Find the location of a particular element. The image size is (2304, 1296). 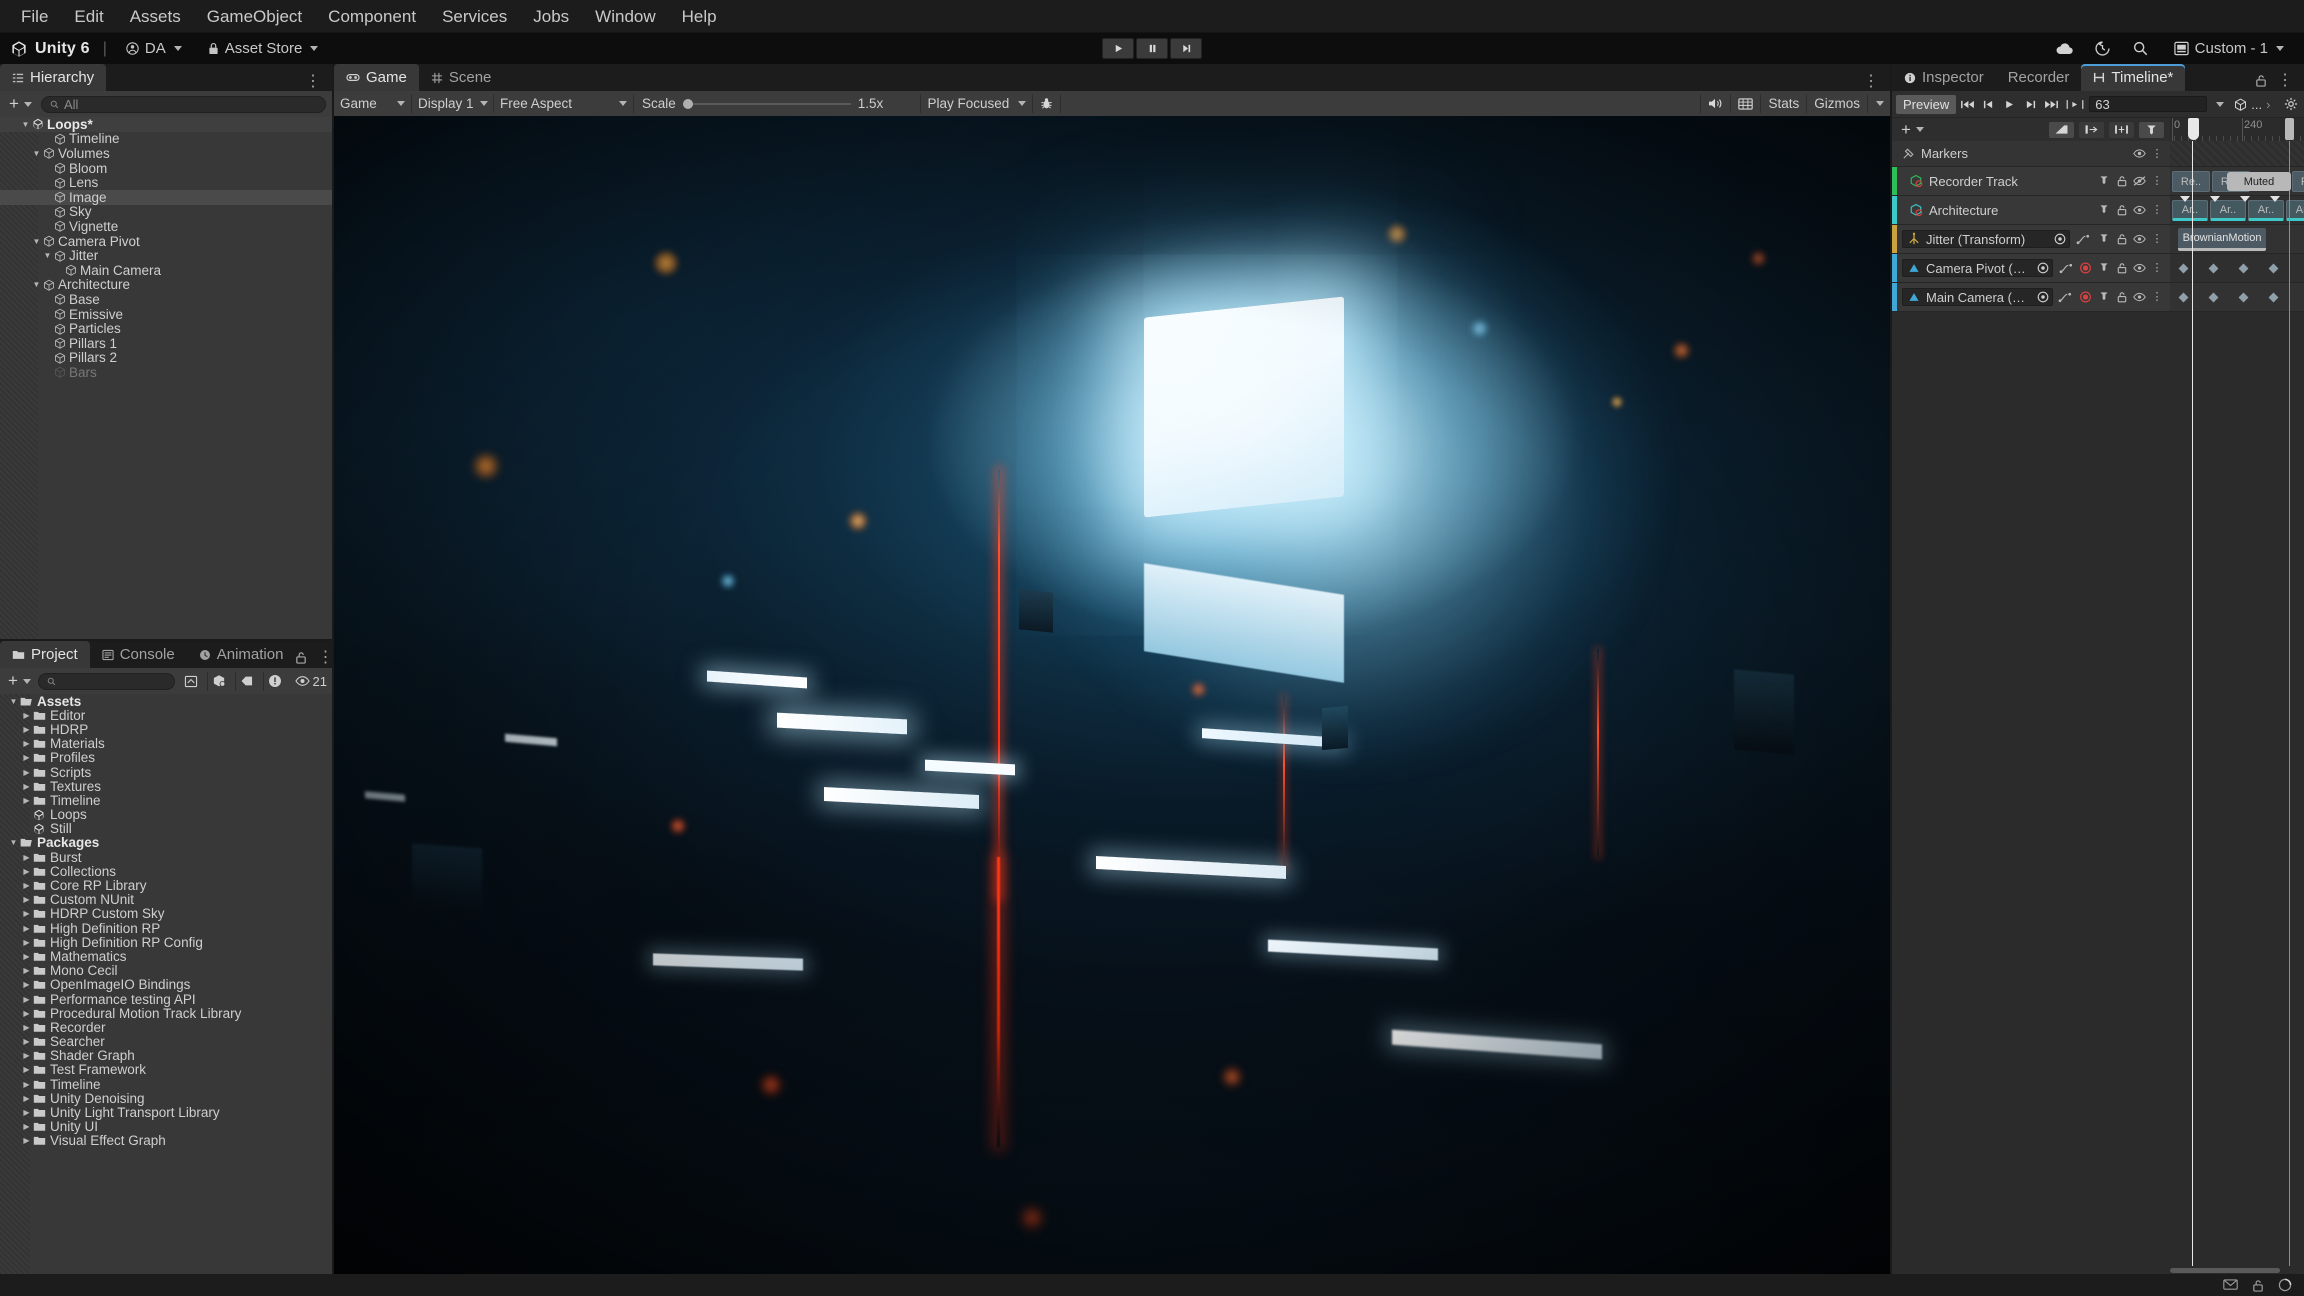

frame-dropdown-icon is located at coordinates (2218, 104).